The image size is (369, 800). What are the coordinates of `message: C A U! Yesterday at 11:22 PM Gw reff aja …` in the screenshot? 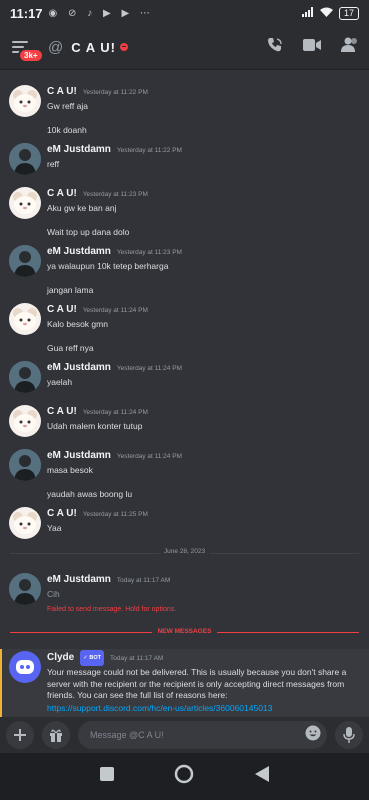 It's located at (184, 110).